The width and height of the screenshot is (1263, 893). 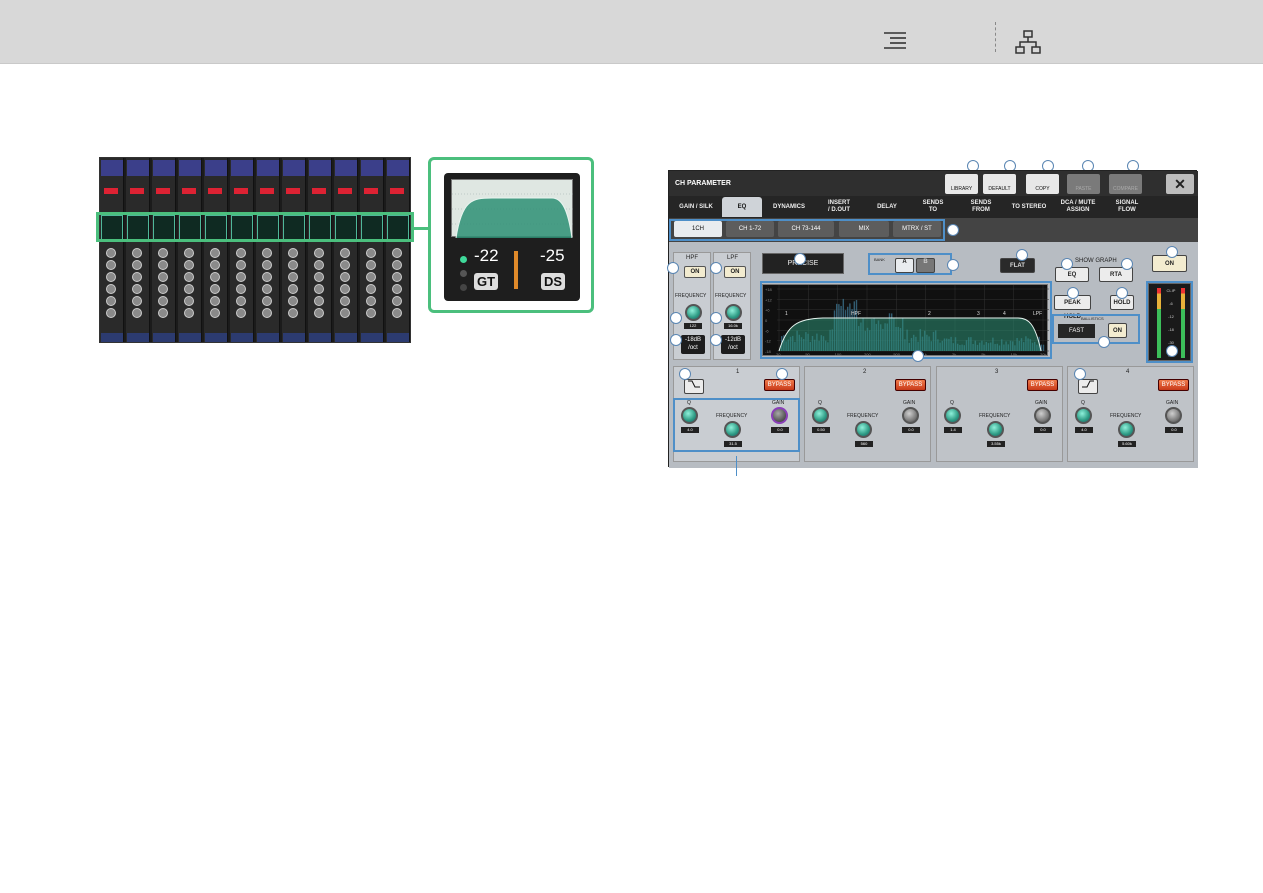 What do you see at coordinates (1125, 184) in the screenshot?
I see `compare-button: COMPARE` at bounding box center [1125, 184].